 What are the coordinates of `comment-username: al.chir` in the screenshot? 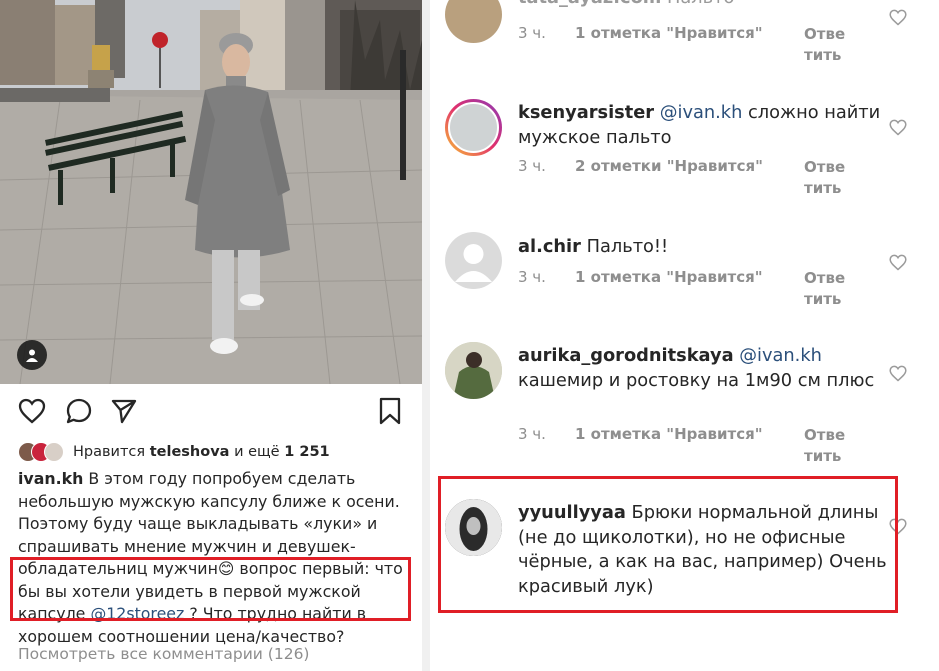 It's located at (549, 246).